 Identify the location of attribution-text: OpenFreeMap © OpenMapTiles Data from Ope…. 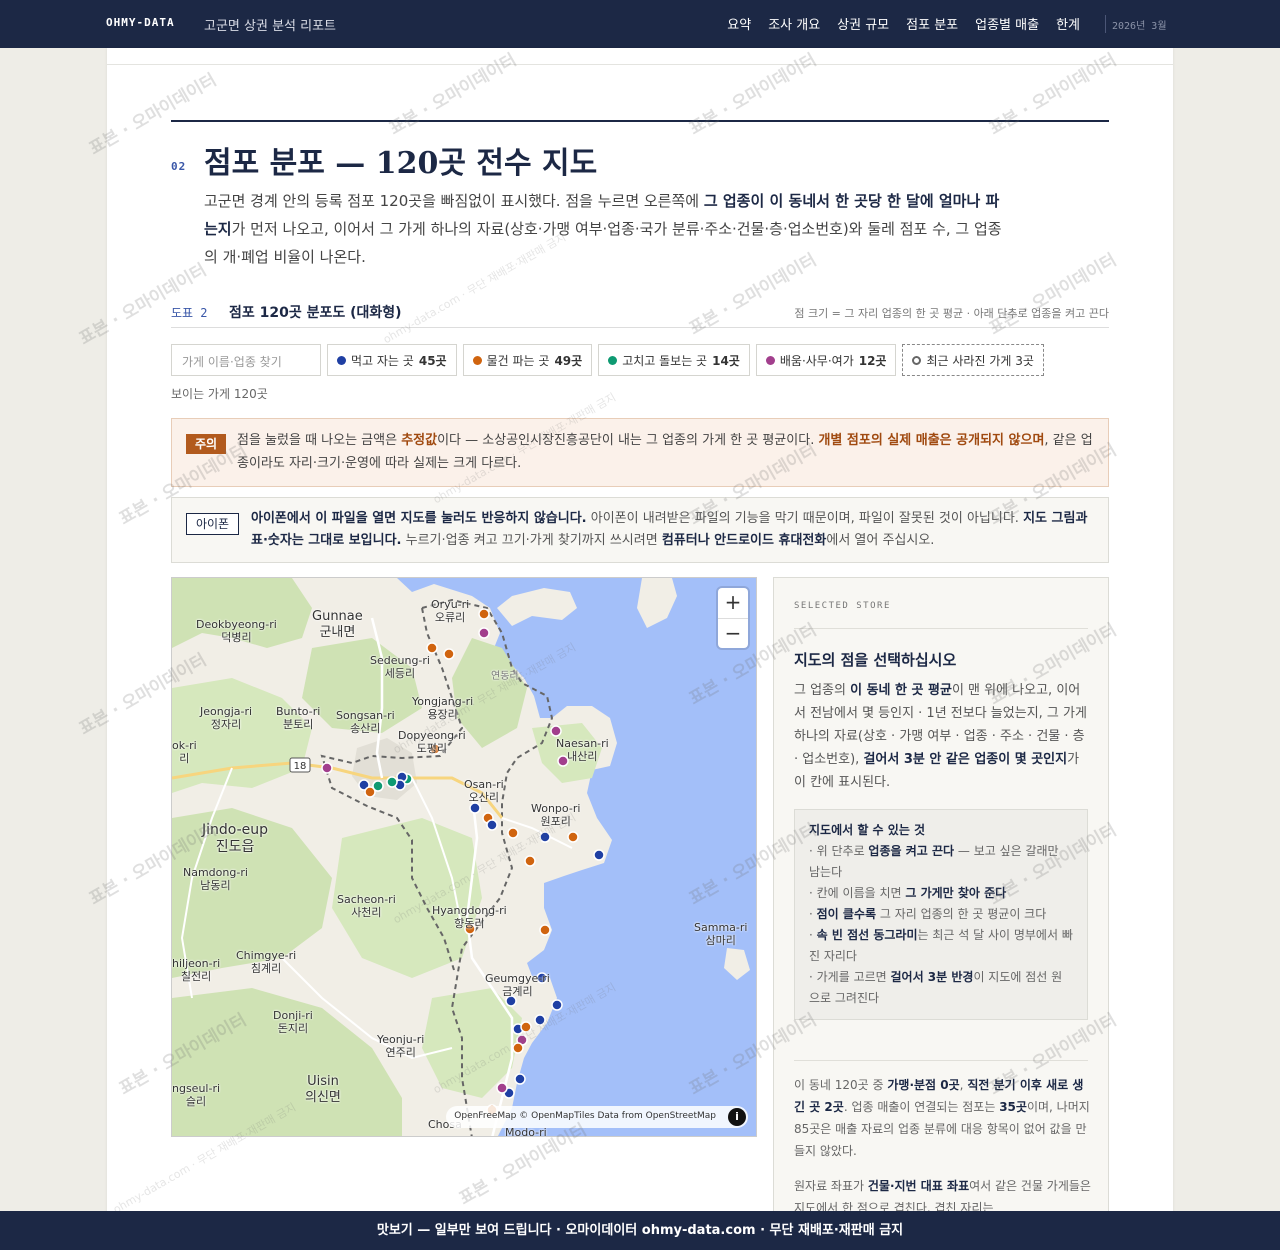
(585, 1116).